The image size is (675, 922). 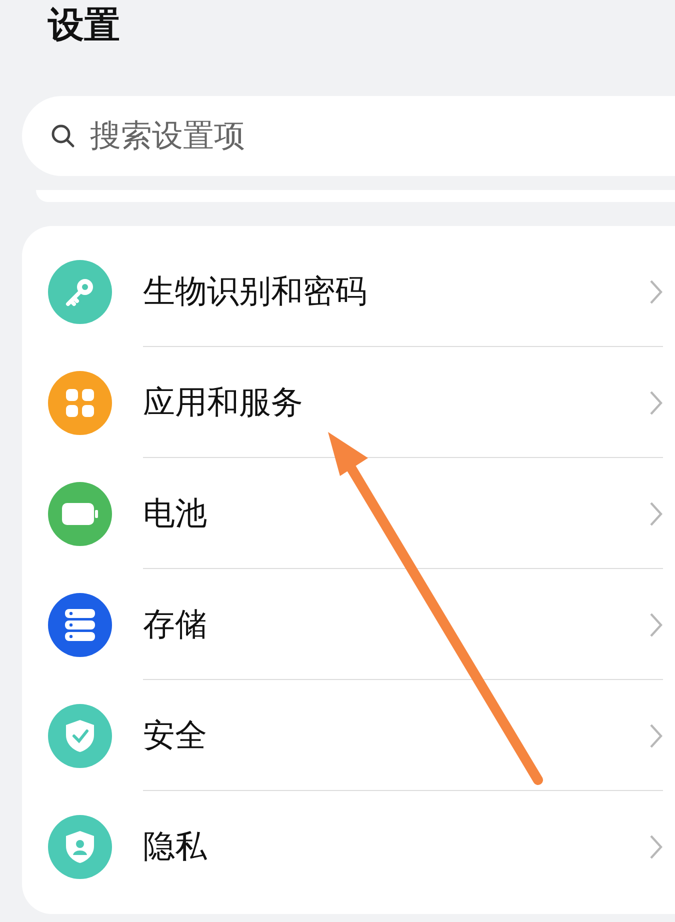 I want to click on settings-item: 隐私, so click(x=396, y=846).